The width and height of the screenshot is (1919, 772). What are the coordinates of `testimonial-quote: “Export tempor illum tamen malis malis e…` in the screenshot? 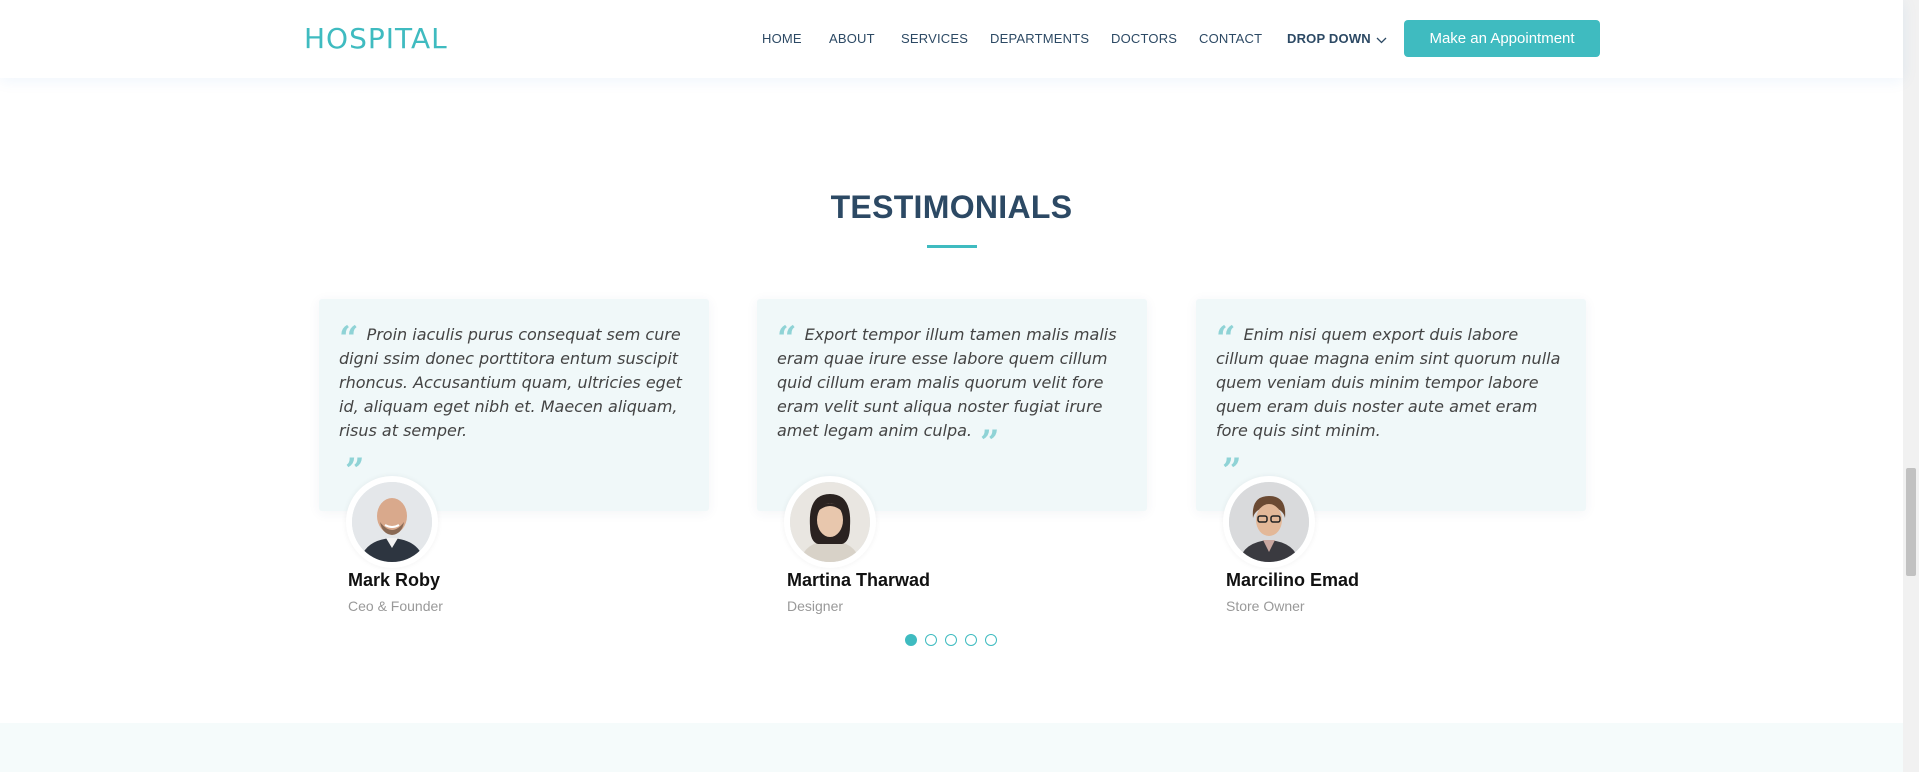 It's located at (952, 391).